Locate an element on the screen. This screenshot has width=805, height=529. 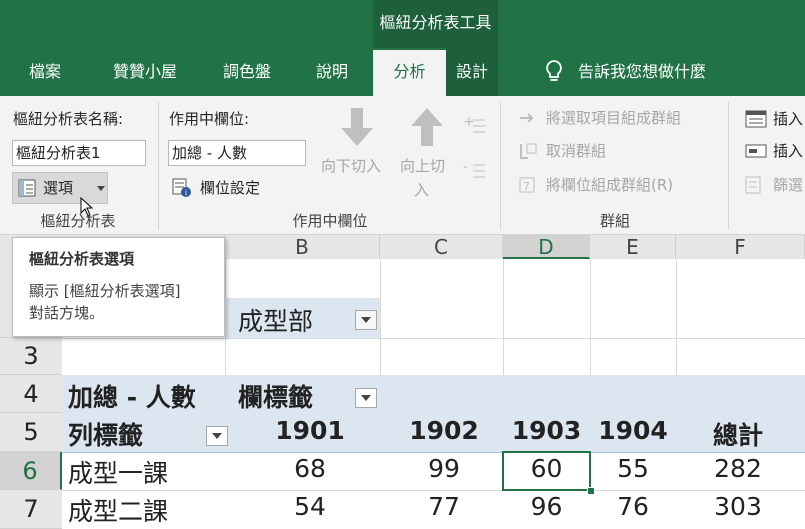
tab-file: 檔案 is located at coordinates (45, 72).